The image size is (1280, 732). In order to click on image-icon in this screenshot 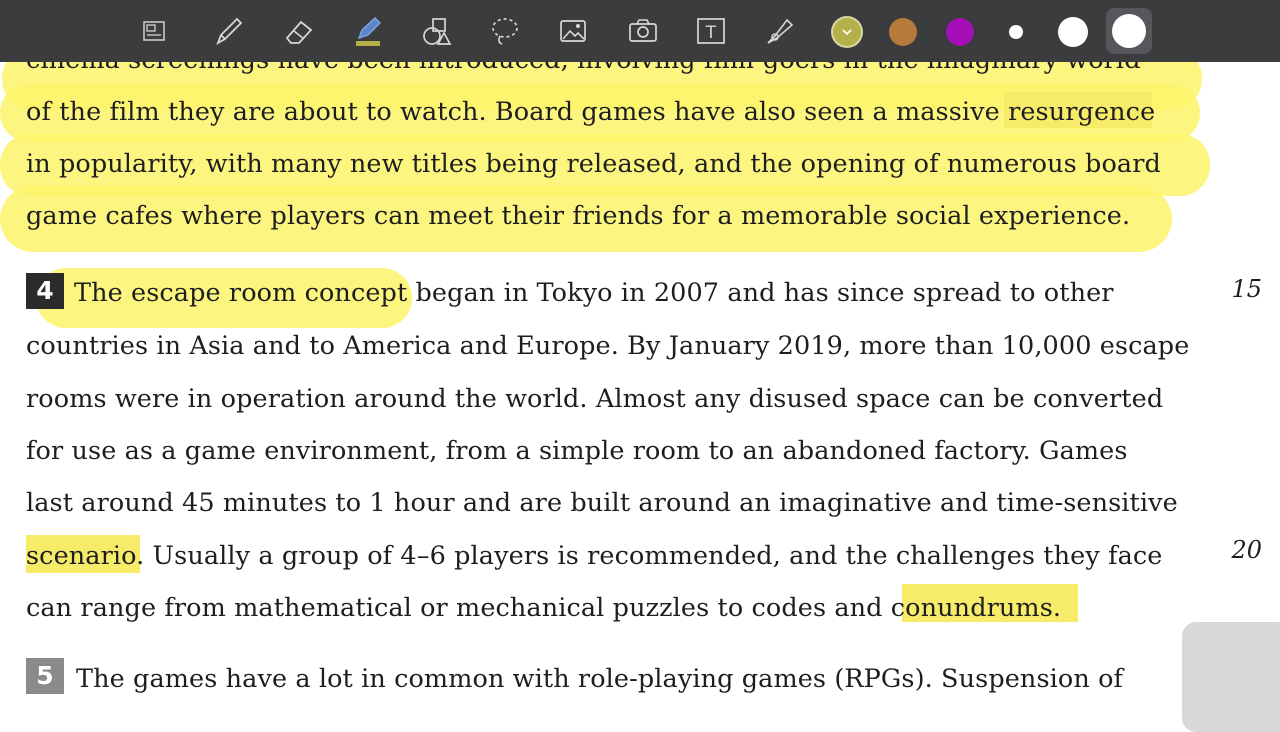, I will do `click(573, 31)`.